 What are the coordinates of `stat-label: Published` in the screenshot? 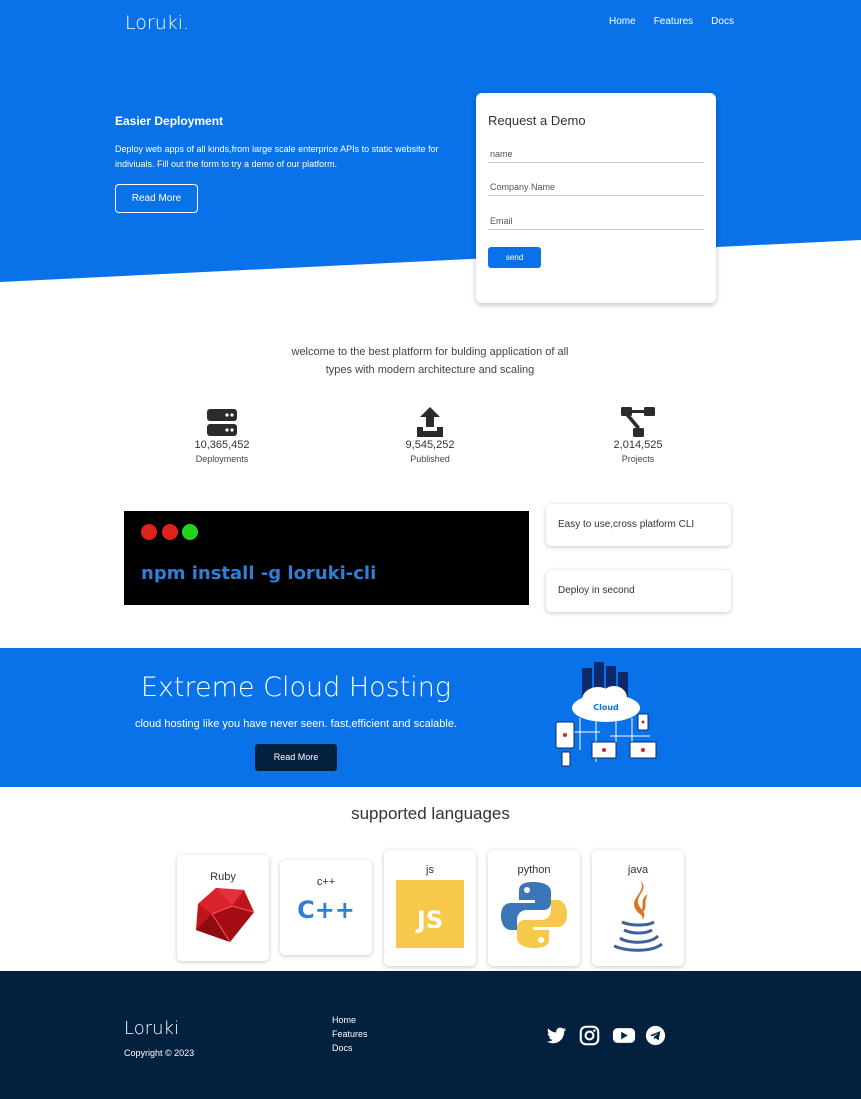 It's located at (430, 459).